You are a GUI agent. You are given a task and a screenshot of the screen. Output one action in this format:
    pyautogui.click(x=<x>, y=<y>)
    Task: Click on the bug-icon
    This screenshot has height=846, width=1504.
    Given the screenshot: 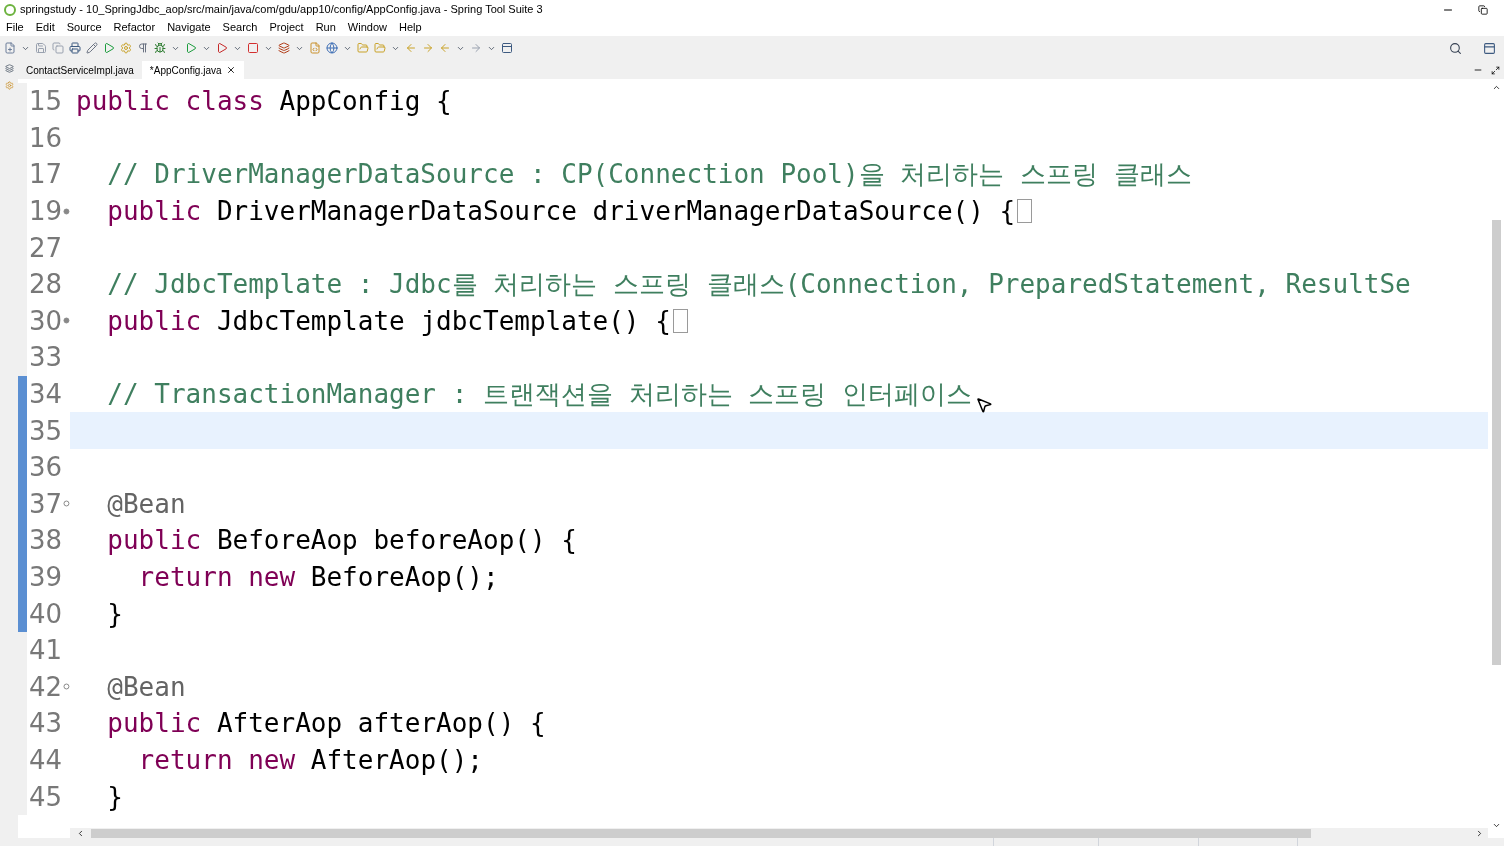 What is the action you would take?
    pyautogui.click(x=160, y=48)
    